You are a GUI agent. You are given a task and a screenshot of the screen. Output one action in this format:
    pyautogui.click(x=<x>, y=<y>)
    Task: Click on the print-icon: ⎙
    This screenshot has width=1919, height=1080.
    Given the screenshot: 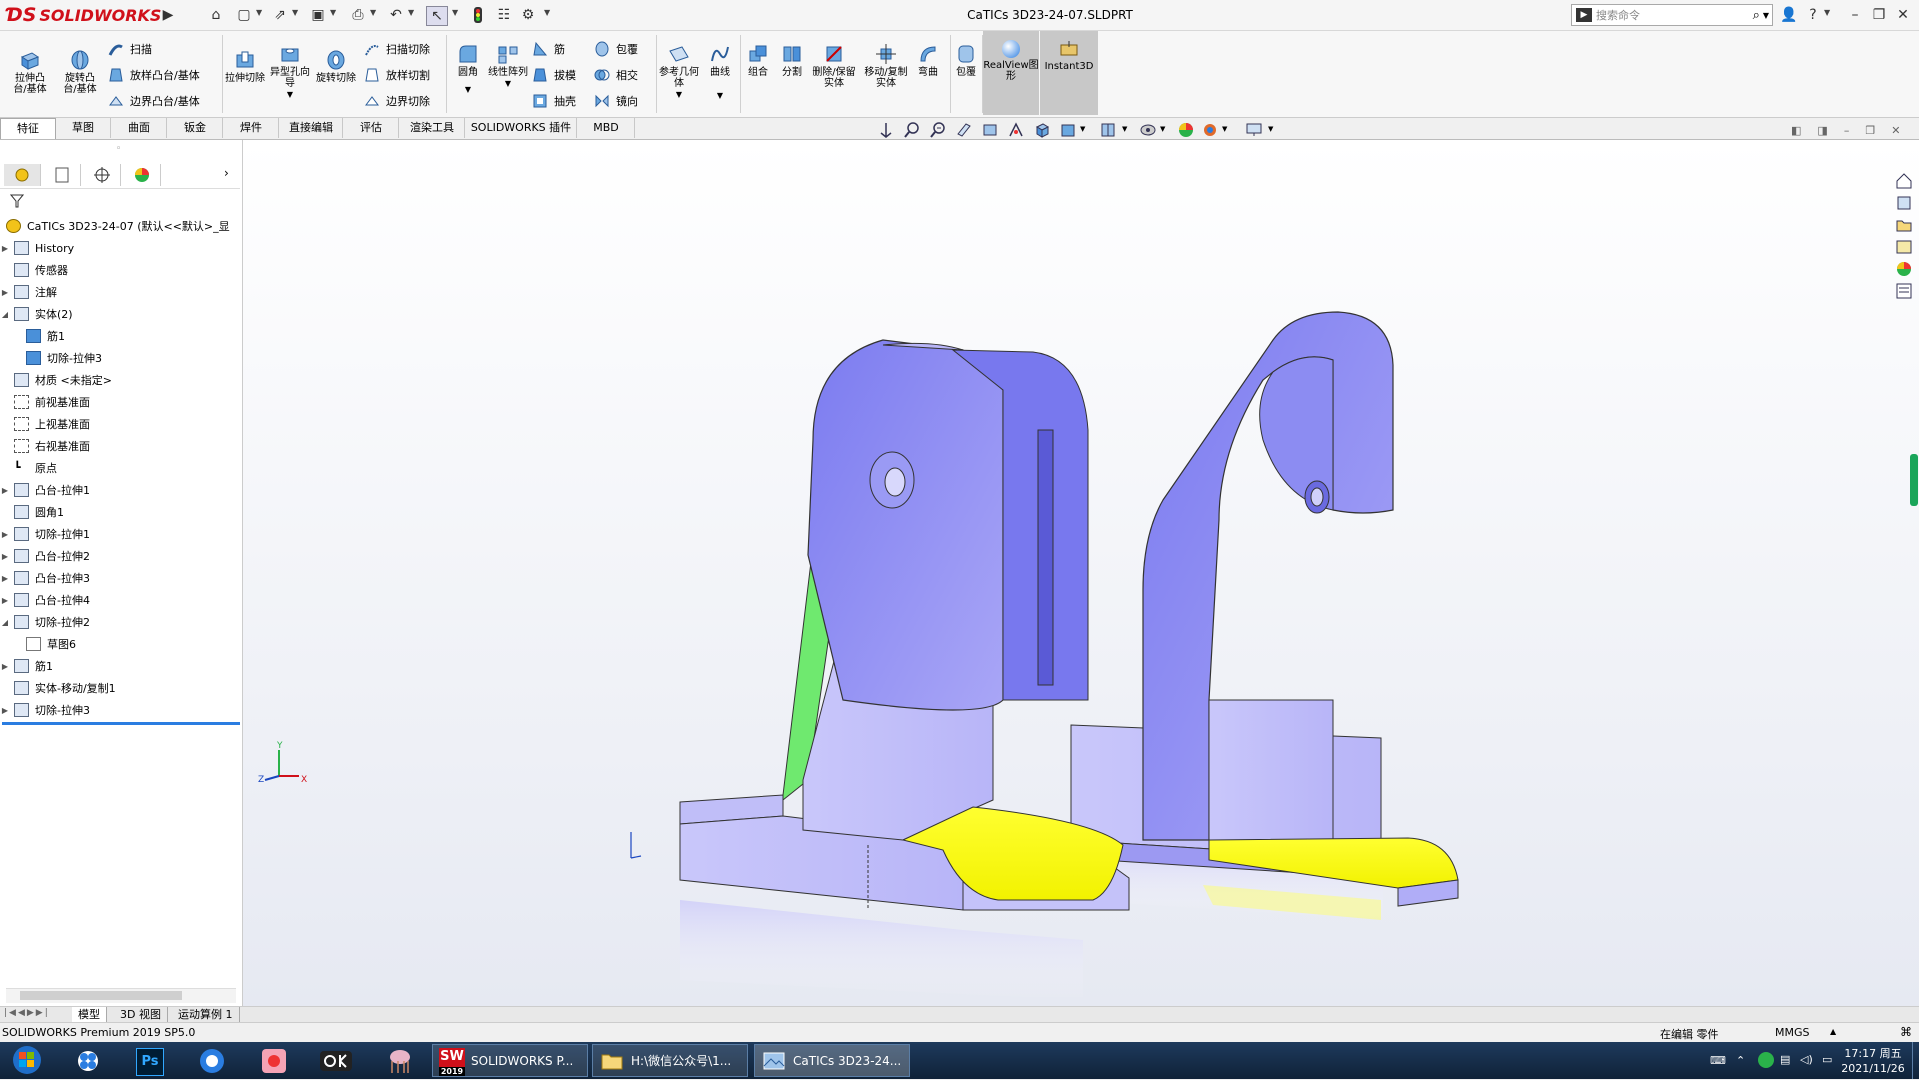 What is the action you would take?
    pyautogui.click(x=358, y=15)
    